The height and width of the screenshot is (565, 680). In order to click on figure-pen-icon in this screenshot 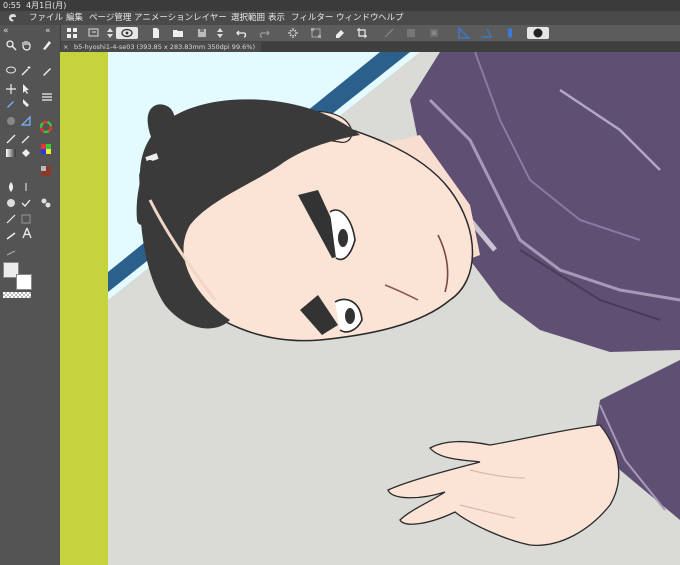, I will do `click(26, 139)`.